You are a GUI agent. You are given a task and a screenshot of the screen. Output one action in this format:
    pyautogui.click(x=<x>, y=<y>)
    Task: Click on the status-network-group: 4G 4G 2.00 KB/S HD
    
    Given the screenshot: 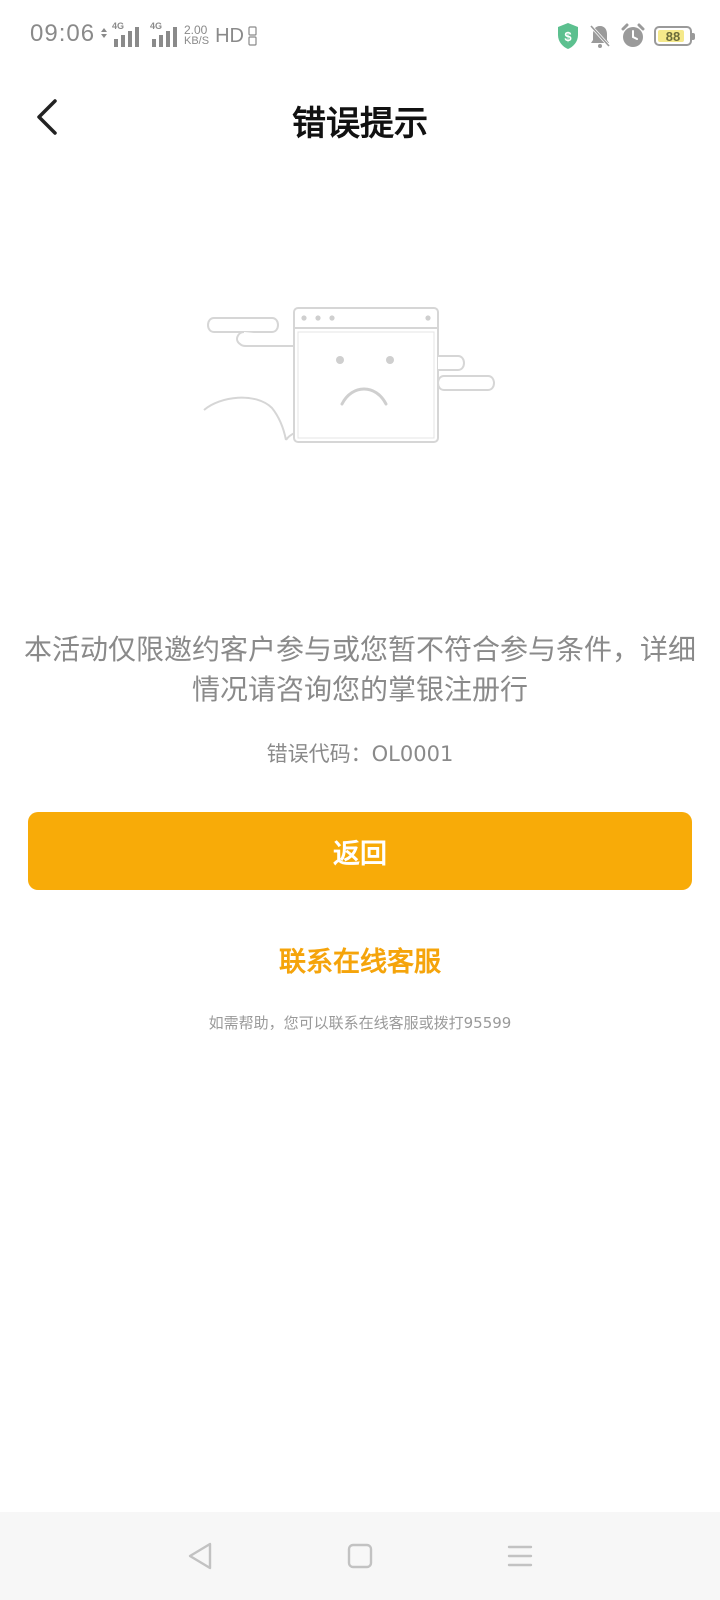 What is the action you would take?
    pyautogui.click(x=178, y=35)
    